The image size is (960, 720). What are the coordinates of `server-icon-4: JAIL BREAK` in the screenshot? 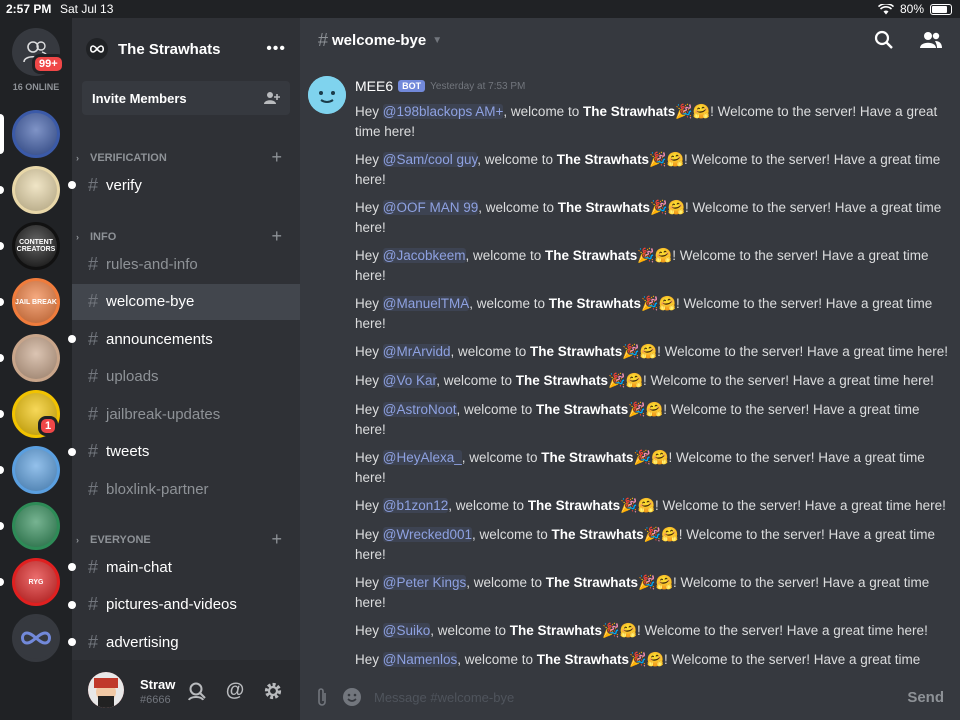 It's located at (36, 302).